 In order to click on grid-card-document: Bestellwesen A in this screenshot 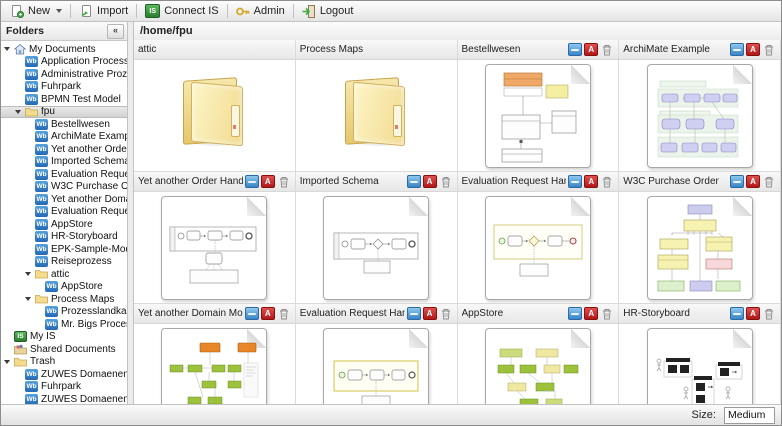, I will do `click(538, 106)`.